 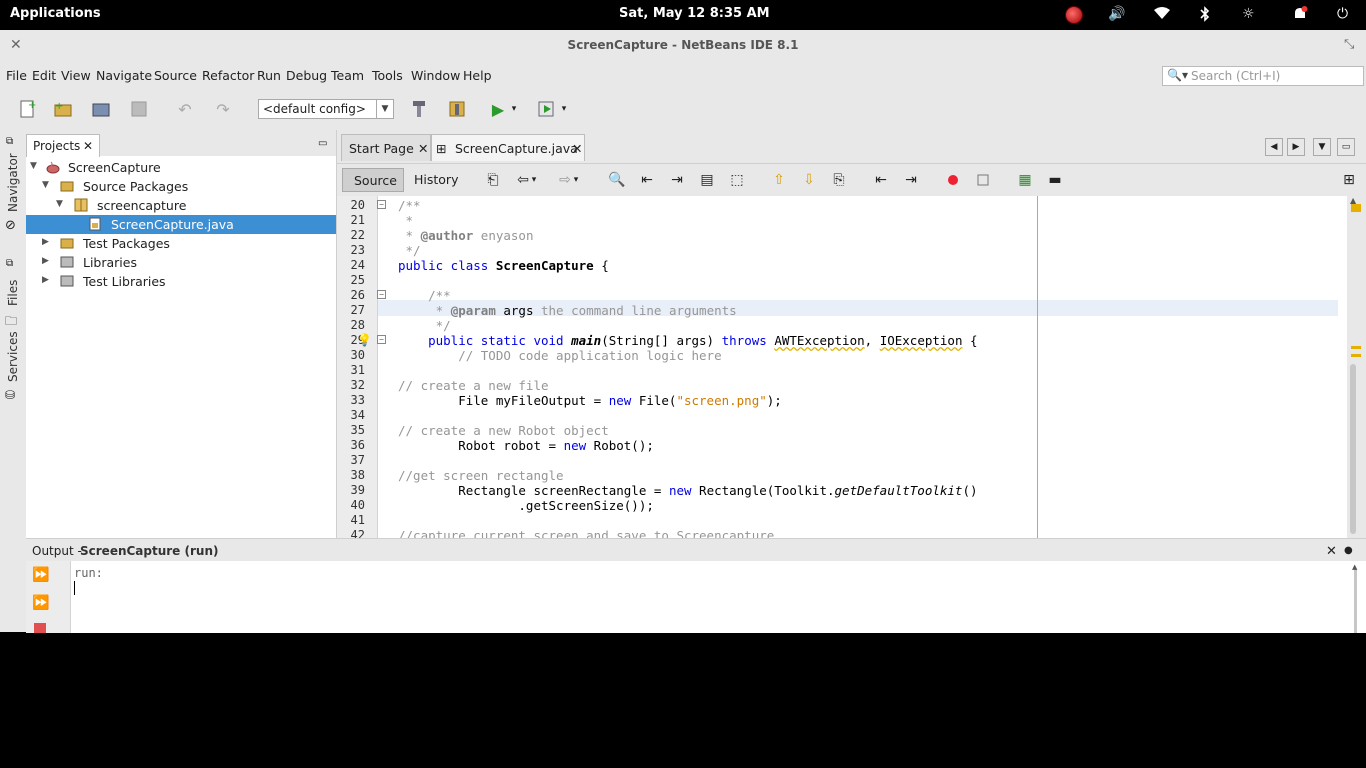 What do you see at coordinates (1074, 15) in the screenshot?
I see `record-indicator-icon` at bounding box center [1074, 15].